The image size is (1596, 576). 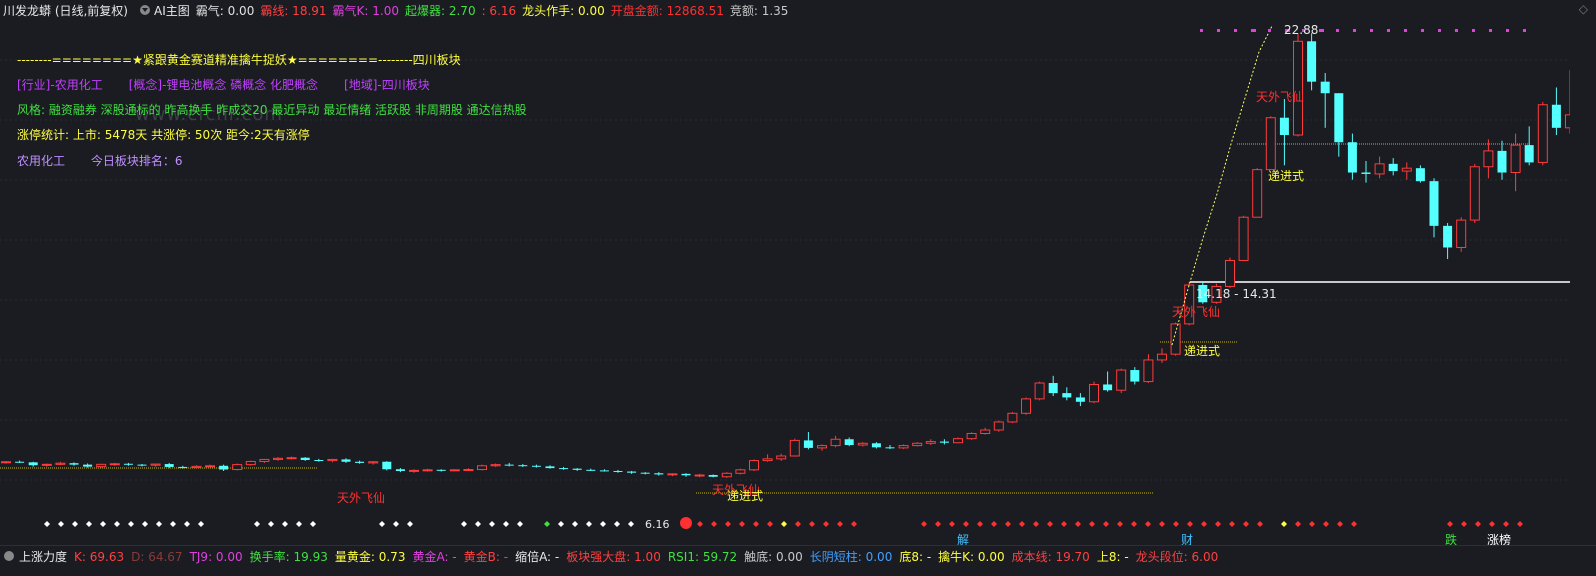 I want to click on footer-indicator: 缩倍A: -, so click(x=537, y=556).